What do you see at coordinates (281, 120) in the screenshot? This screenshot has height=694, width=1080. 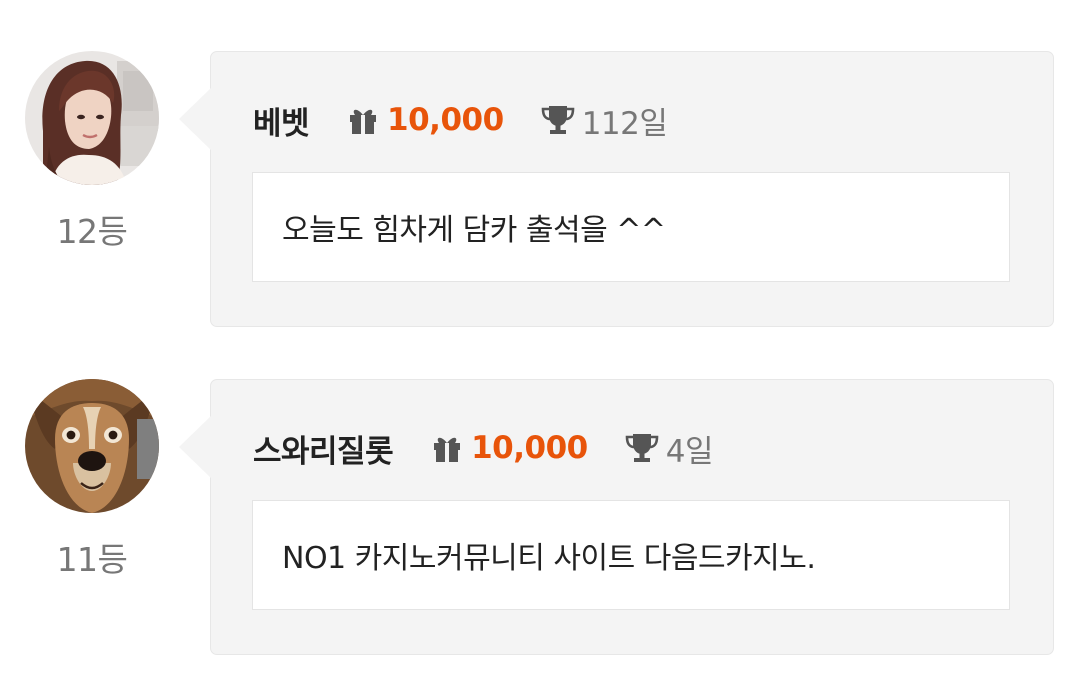 I see `username: 베벳` at bounding box center [281, 120].